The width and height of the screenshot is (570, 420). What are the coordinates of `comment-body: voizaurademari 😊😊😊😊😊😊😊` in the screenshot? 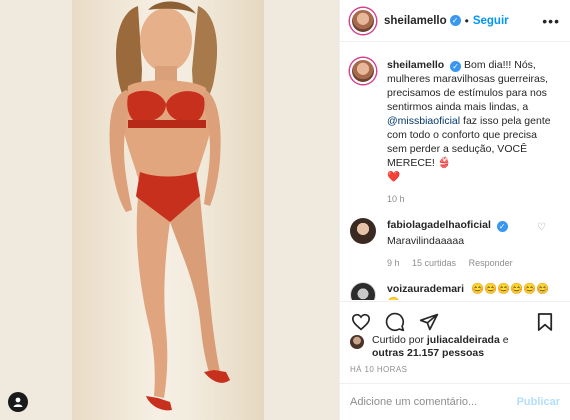 It's located at (472, 291).